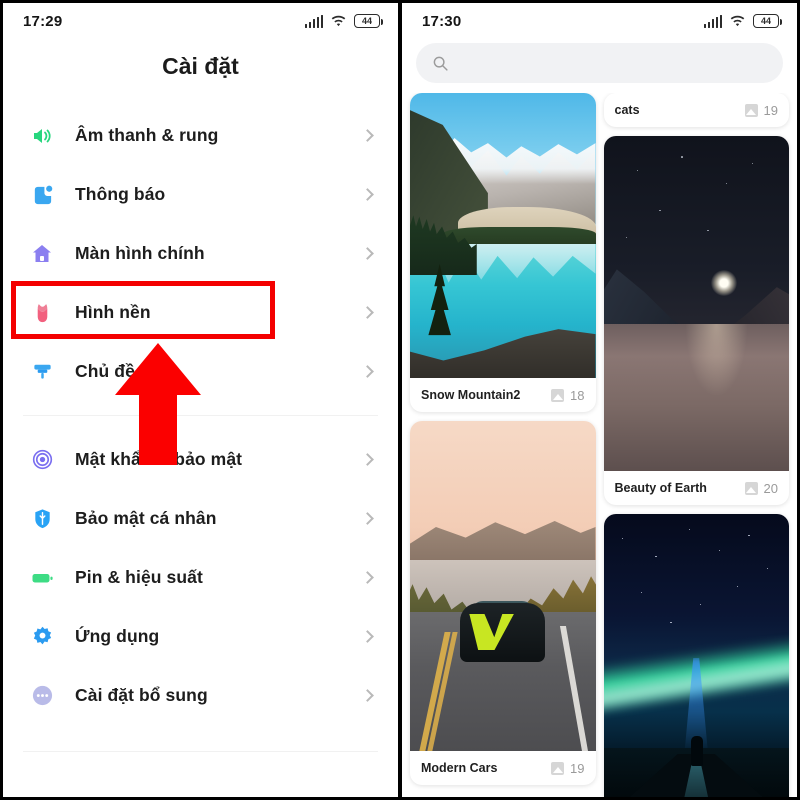 This screenshot has width=800, height=800. I want to click on wallpaper-card-modern-cars: Modern Cars 19, so click(503, 603).